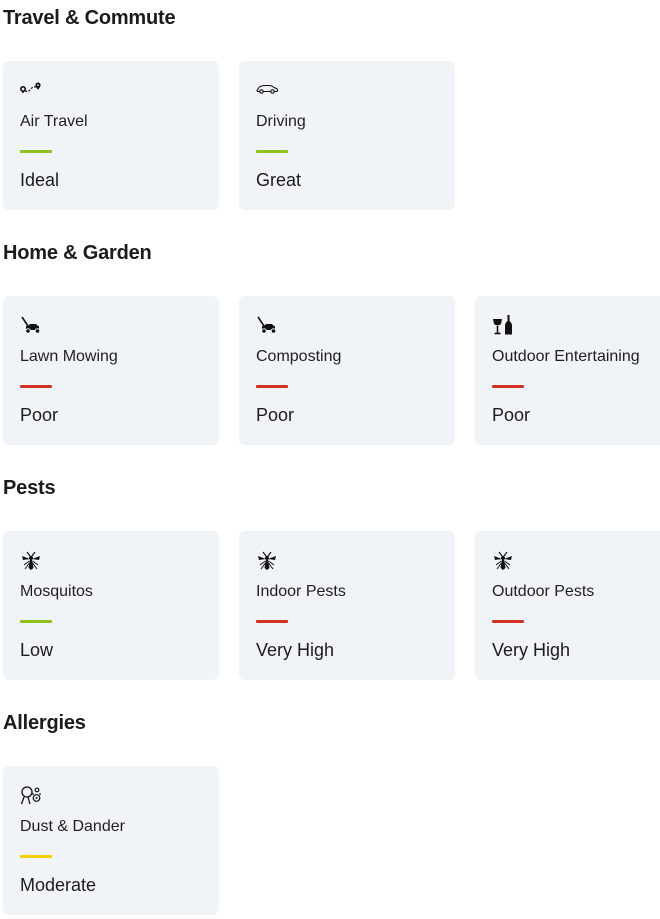 This screenshot has height=919, width=660. Describe the element at coordinates (281, 121) in the screenshot. I see `card-label: Driving` at that location.